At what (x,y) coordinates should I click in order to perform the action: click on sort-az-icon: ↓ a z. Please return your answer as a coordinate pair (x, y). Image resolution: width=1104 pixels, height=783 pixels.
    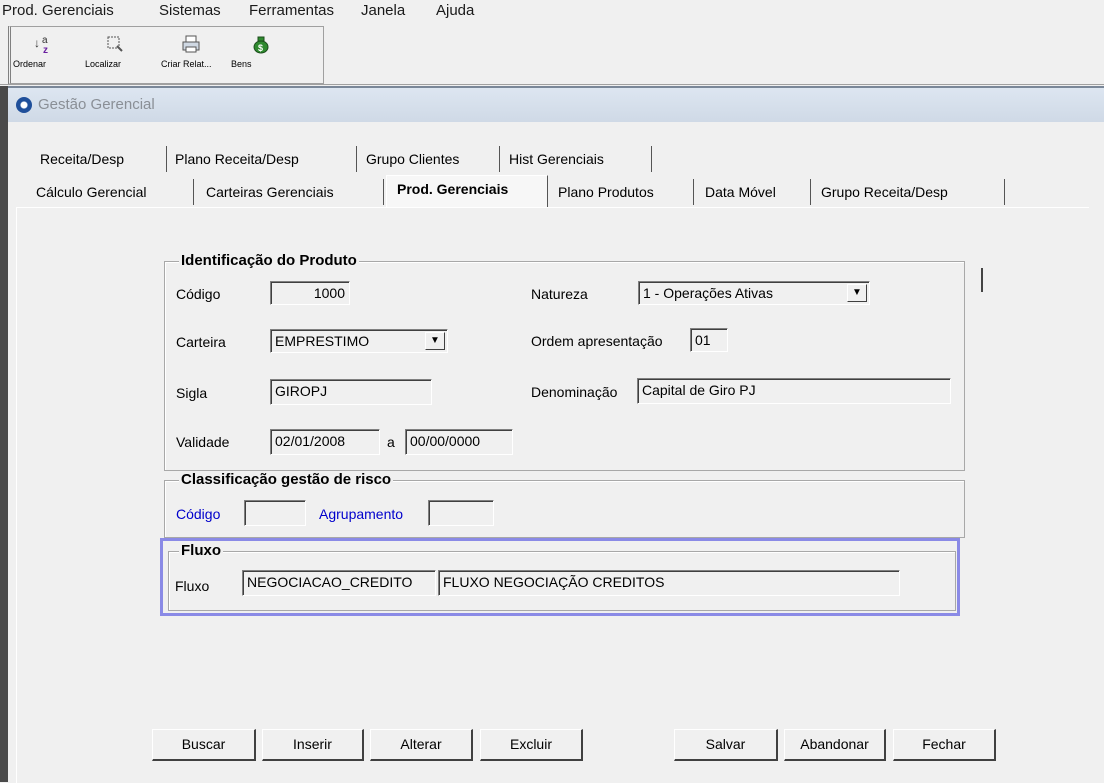
    Looking at the image, I should click on (43, 44).